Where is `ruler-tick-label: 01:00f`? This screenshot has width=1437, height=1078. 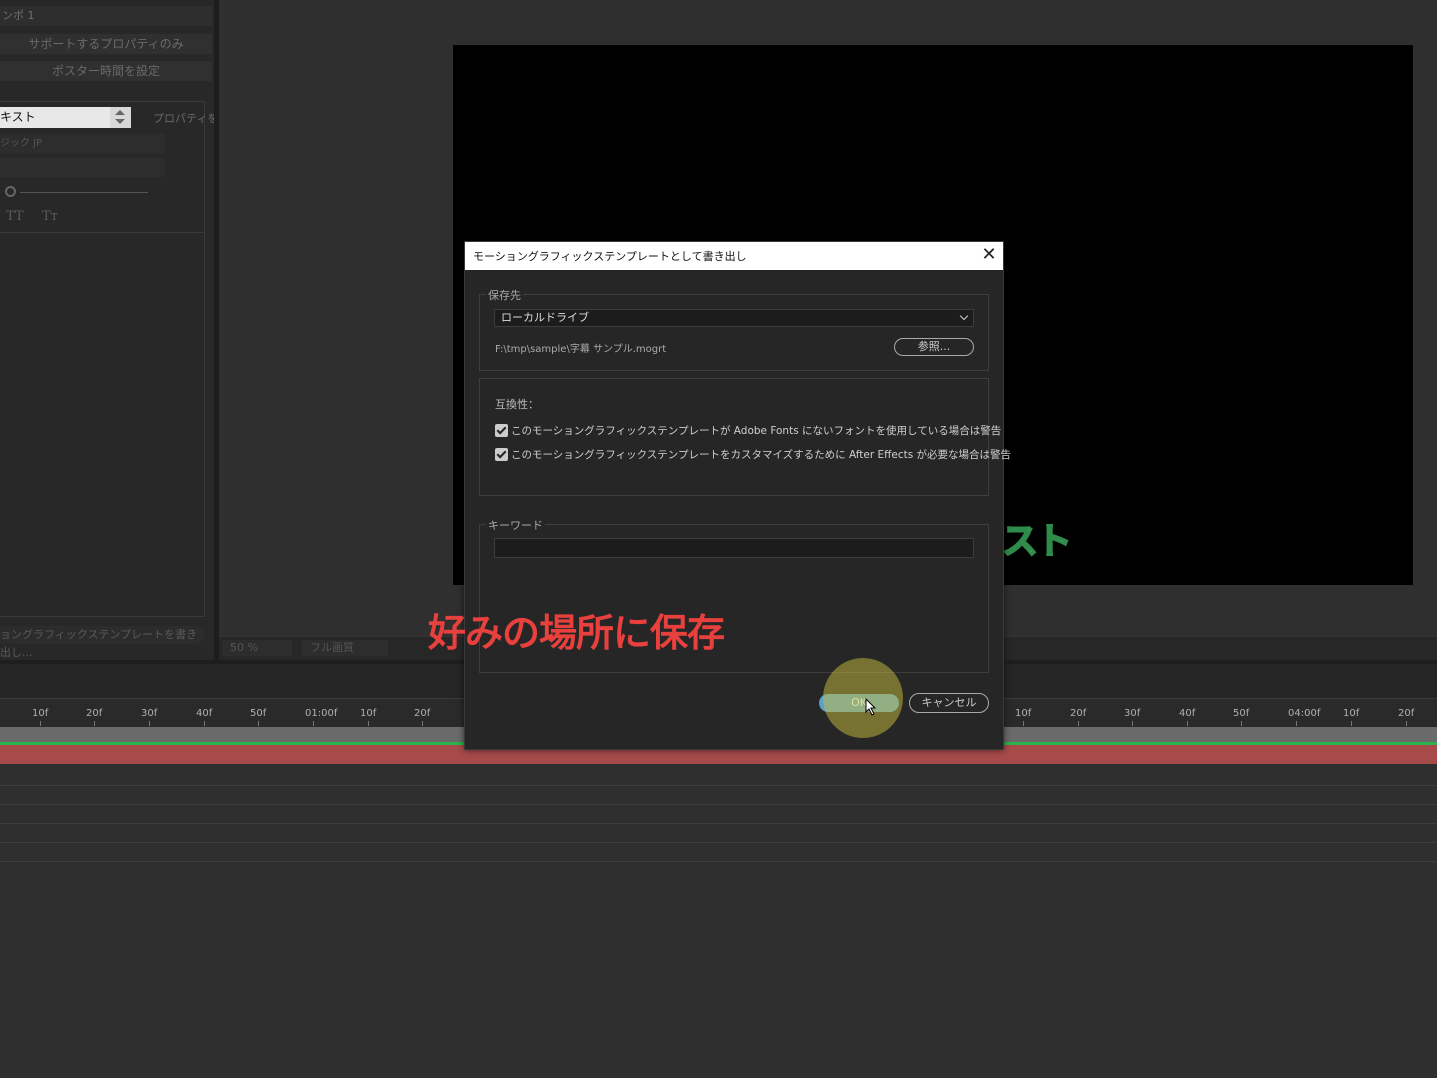
ruler-tick-label: 01:00f is located at coordinates (321, 713).